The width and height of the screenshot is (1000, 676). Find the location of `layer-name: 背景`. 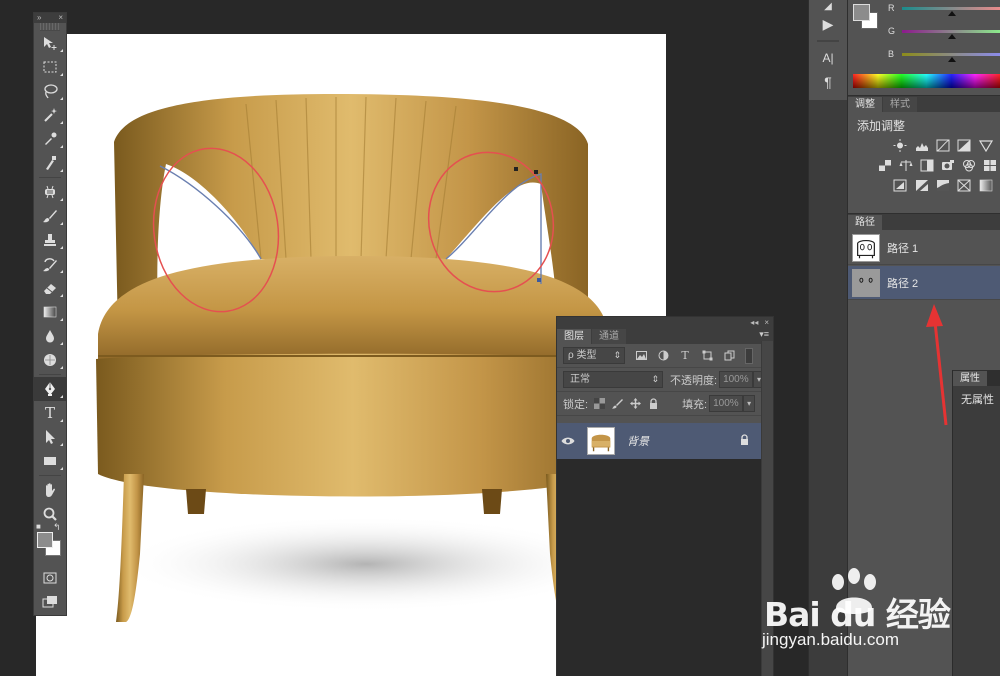

layer-name: 背景 is located at coordinates (638, 441).